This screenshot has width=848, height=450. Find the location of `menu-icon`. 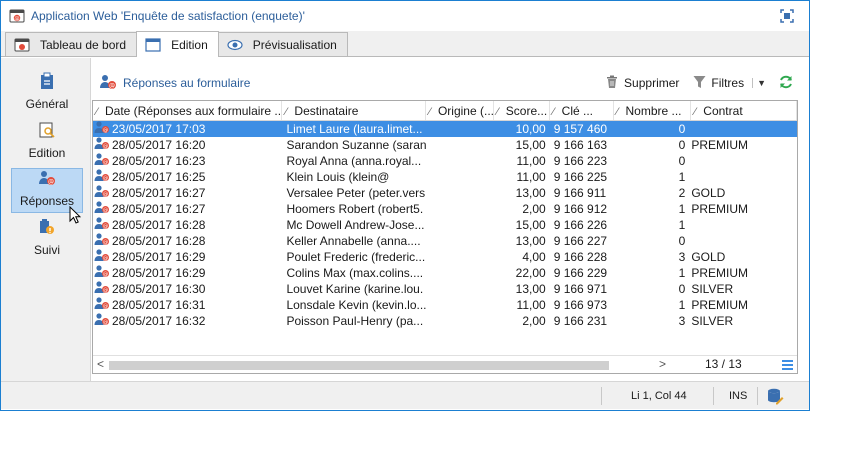

menu-icon is located at coordinates (787, 366).